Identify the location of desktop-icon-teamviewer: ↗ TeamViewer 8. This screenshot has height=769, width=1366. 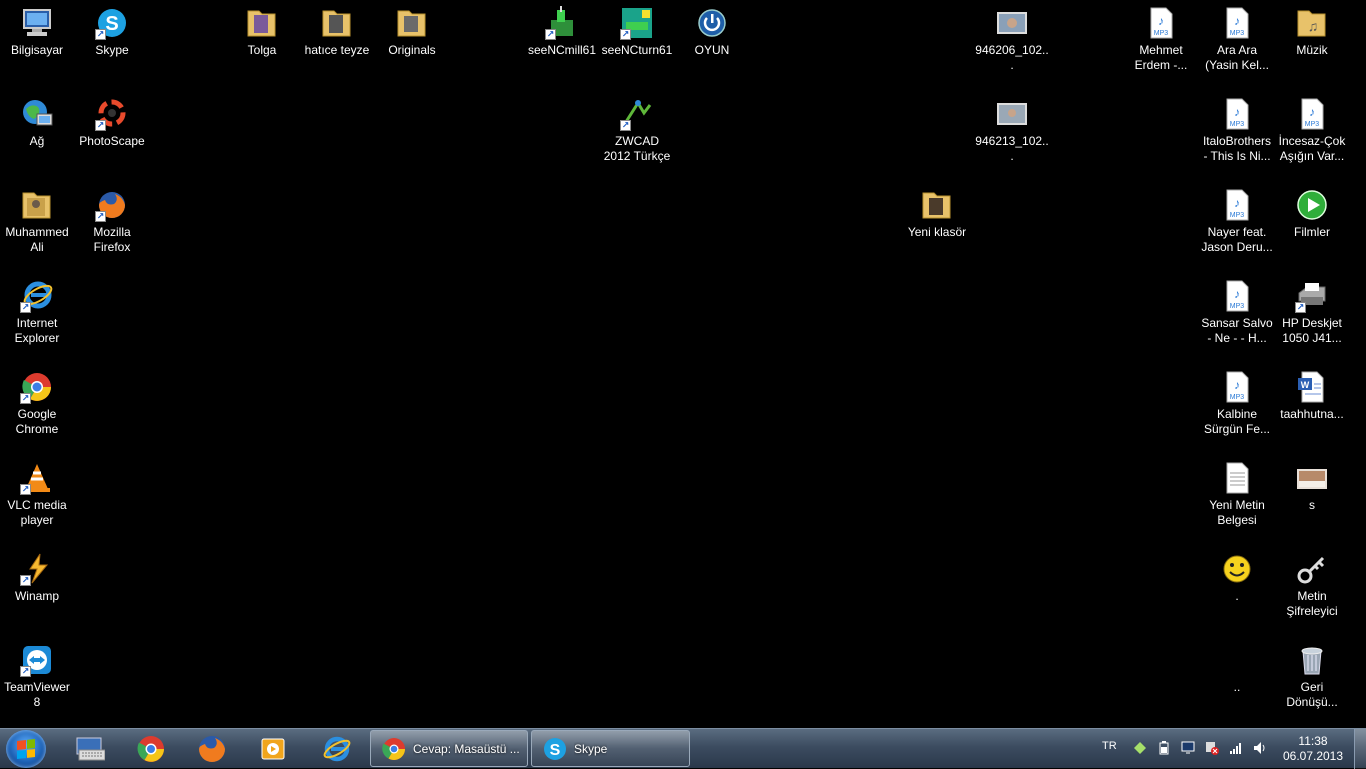
(37, 680).